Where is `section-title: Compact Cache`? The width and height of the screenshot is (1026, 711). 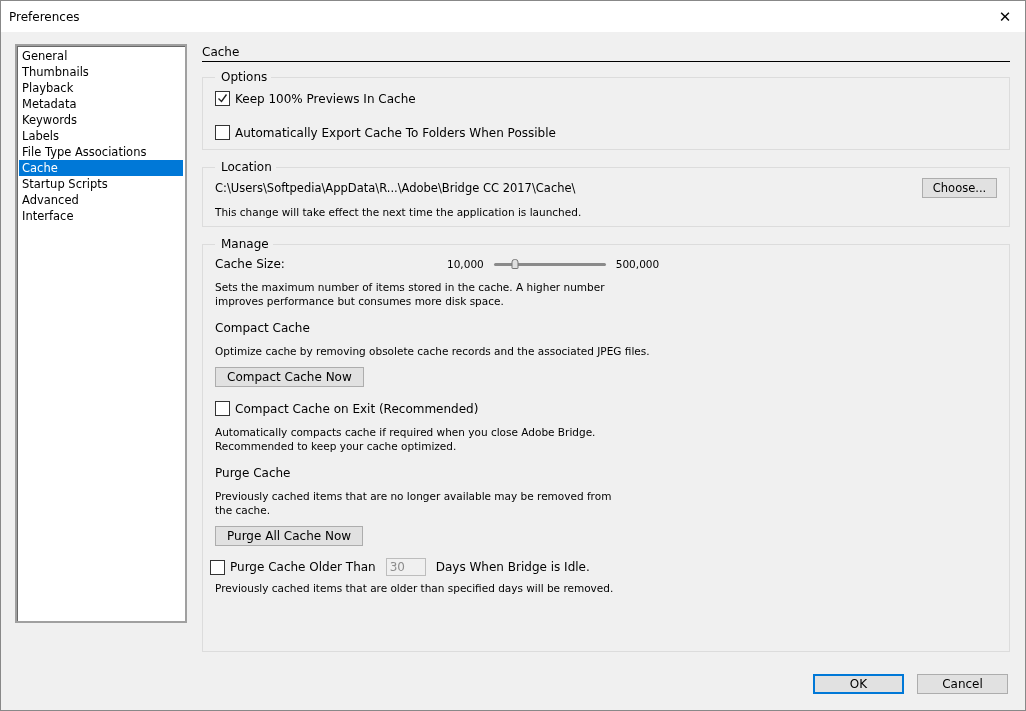 section-title: Compact Cache is located at coordinates (263, 328).